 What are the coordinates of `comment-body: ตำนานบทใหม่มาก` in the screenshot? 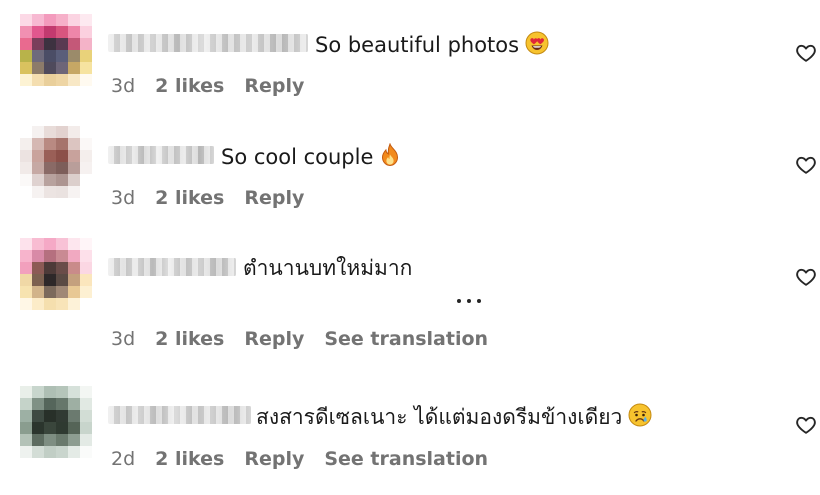 It's located at (328, 268).